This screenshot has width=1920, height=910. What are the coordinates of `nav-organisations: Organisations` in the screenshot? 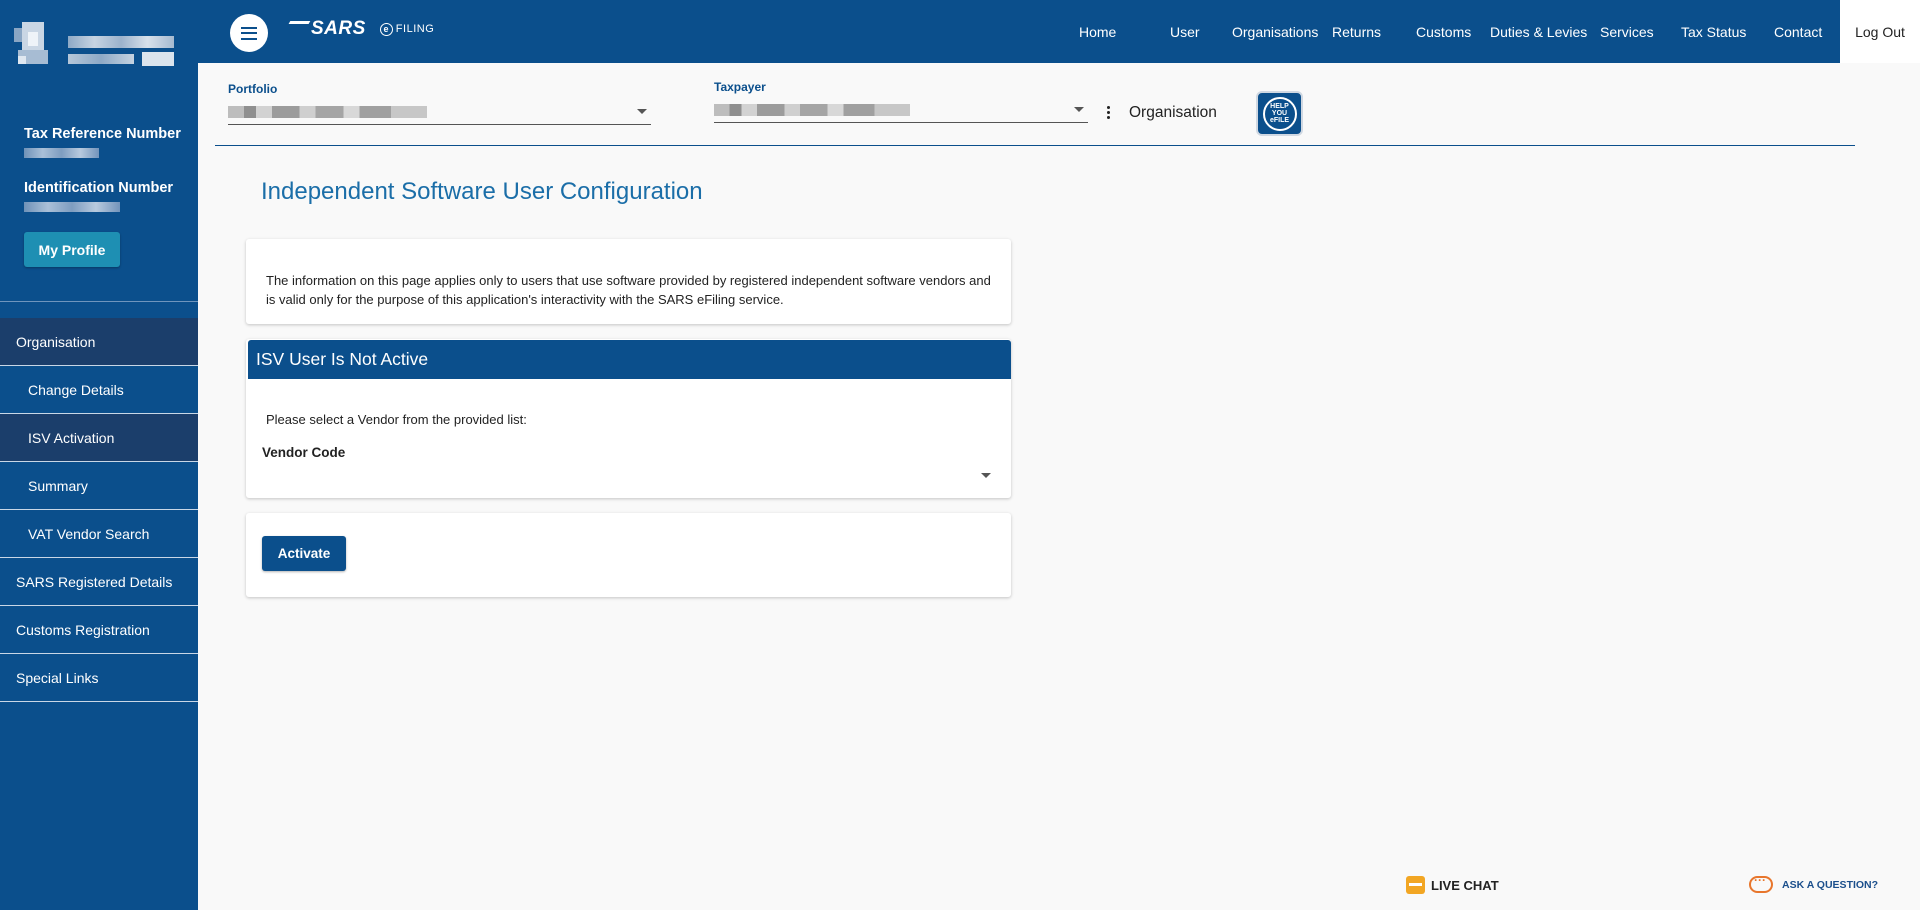 It's located at (1275, 32).